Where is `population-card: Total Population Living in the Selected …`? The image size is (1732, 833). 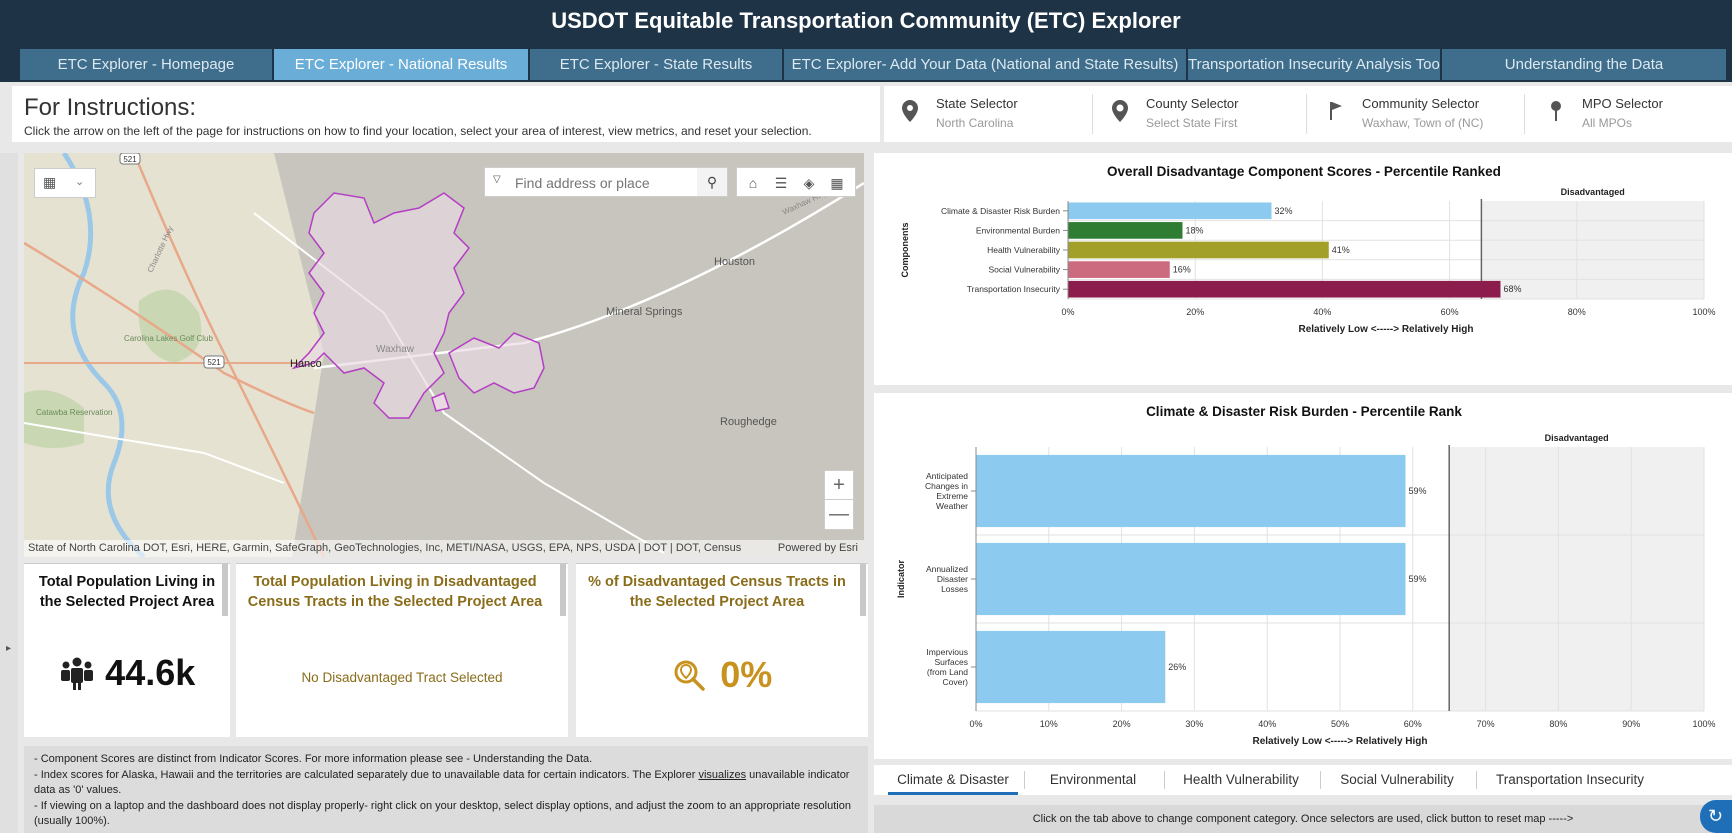
population-card: Total Population Living in the Selected … is located at coordinates (127, 650).